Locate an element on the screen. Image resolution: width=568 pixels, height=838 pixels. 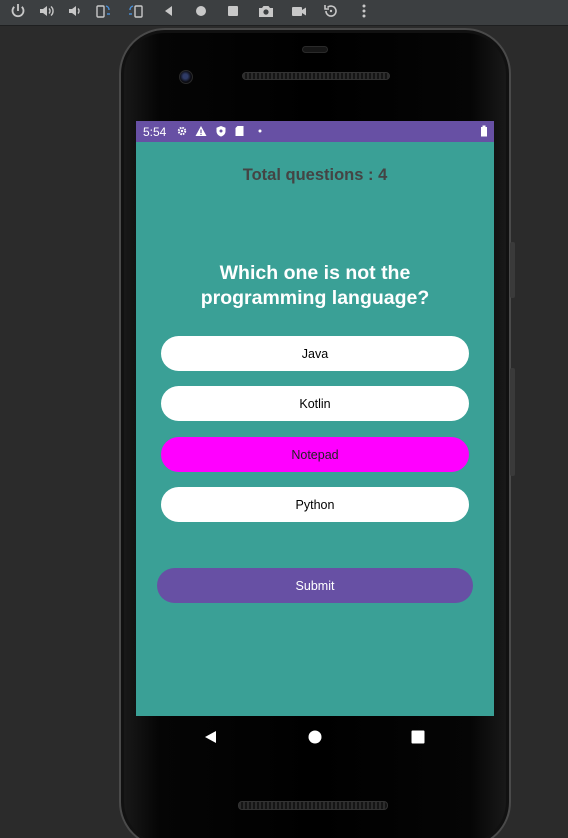
power-side-button is located at coordinates (512, 422).